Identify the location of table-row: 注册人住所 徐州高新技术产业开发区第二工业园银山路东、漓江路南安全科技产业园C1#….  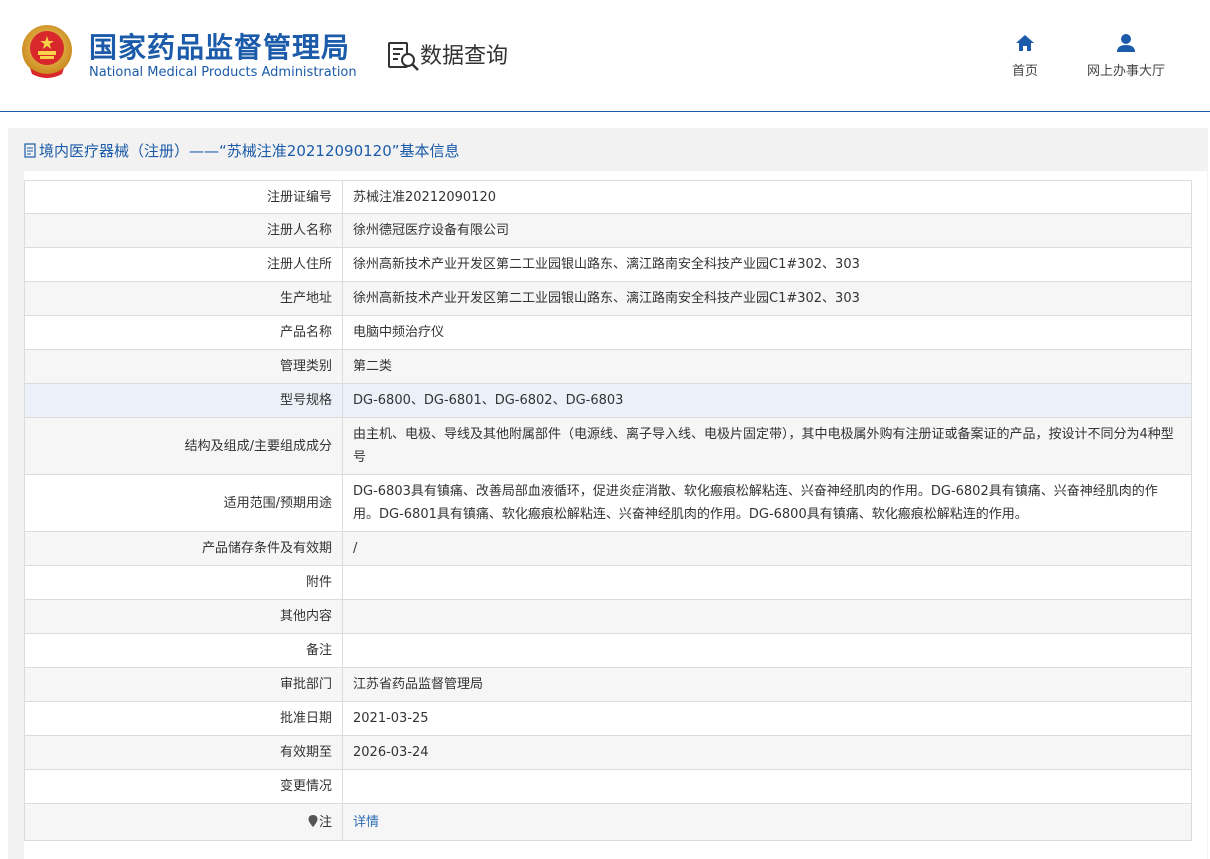
(608, 264).